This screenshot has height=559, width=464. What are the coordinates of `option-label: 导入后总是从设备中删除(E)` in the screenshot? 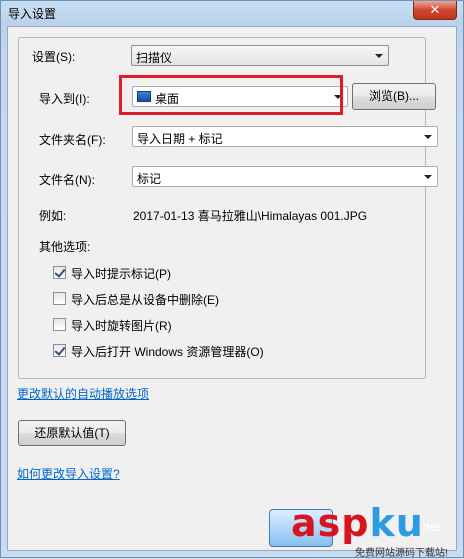 It's located at (145, 299).